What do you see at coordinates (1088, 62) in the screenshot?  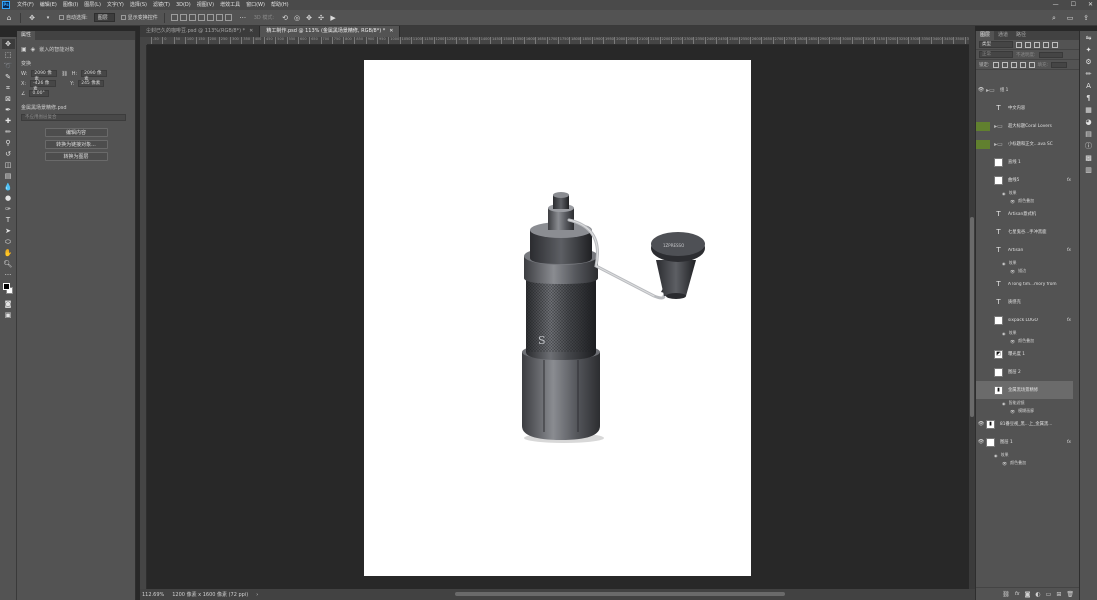 I see `adjust-panel-icon: ⚙` at bounding box center [1088, 62].